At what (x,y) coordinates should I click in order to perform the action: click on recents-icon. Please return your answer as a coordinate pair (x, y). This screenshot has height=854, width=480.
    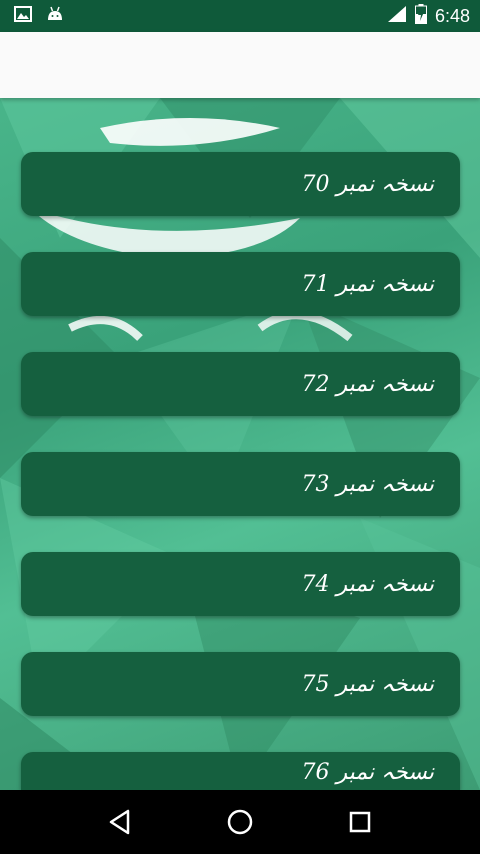
    Looking at the image, I should click on (360, 822).